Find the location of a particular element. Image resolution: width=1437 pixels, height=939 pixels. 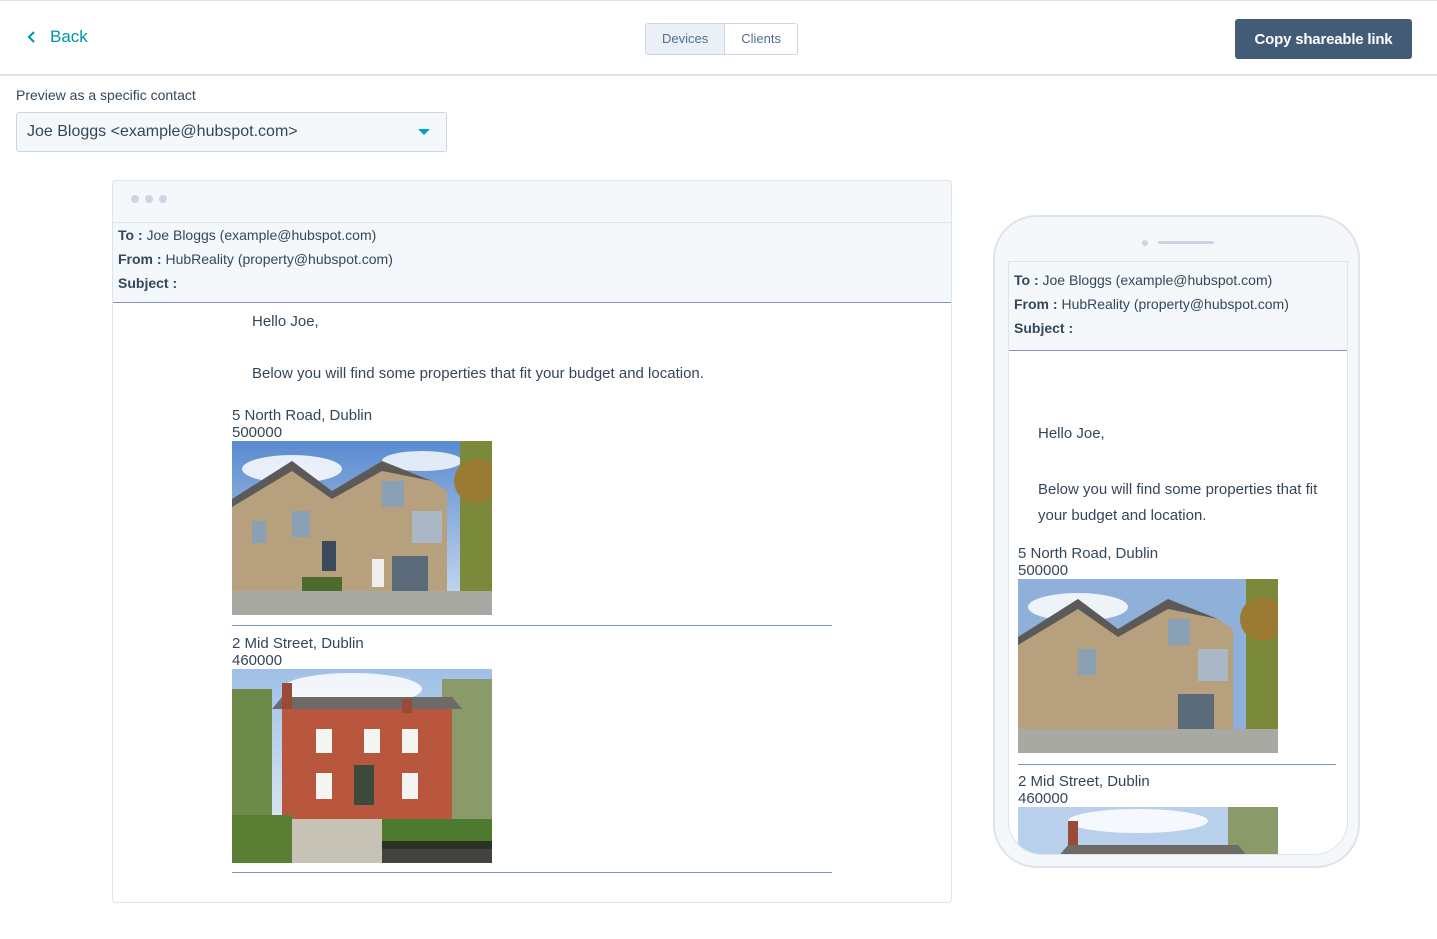

window-bar is located at coordinates (532, 202).